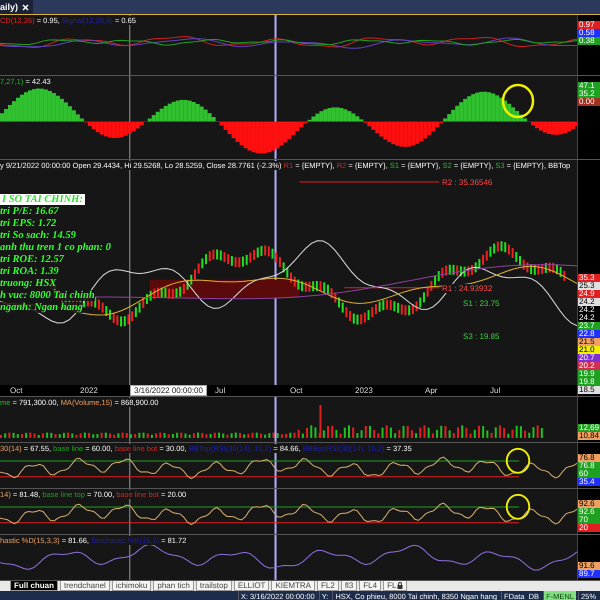  I want to click on axis-value-label: 25.3, so click(589, 286).